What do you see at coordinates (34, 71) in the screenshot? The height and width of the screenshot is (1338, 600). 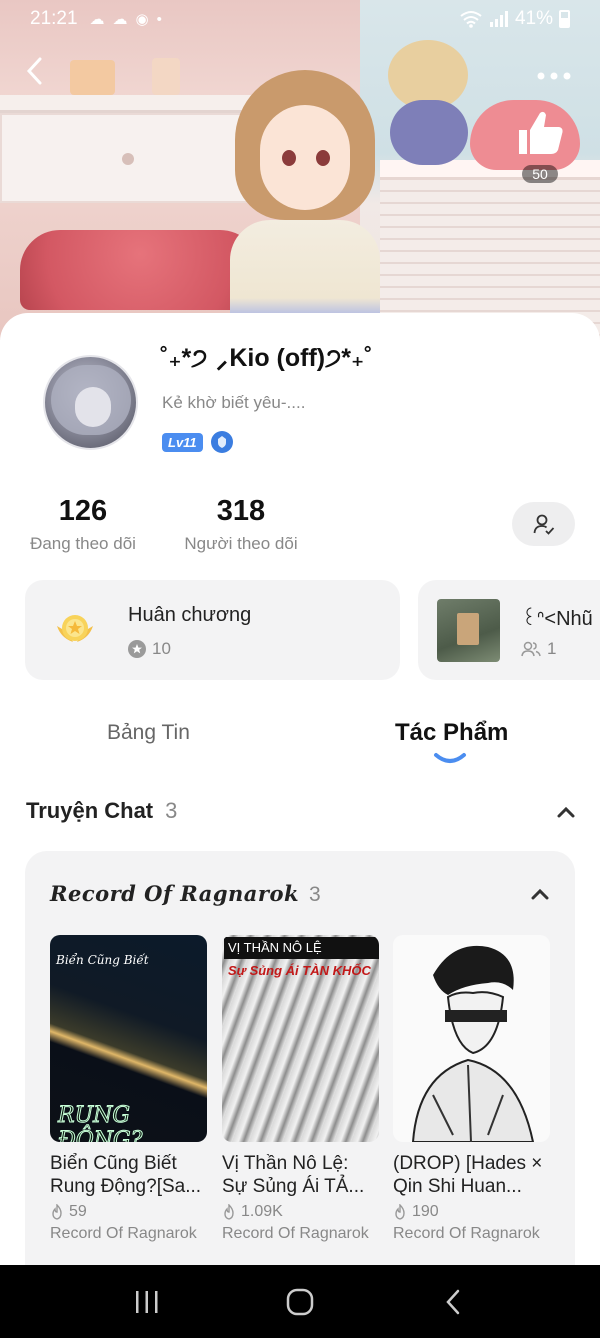 I see `chevron-left-icon` at bounding box center [34, 71].